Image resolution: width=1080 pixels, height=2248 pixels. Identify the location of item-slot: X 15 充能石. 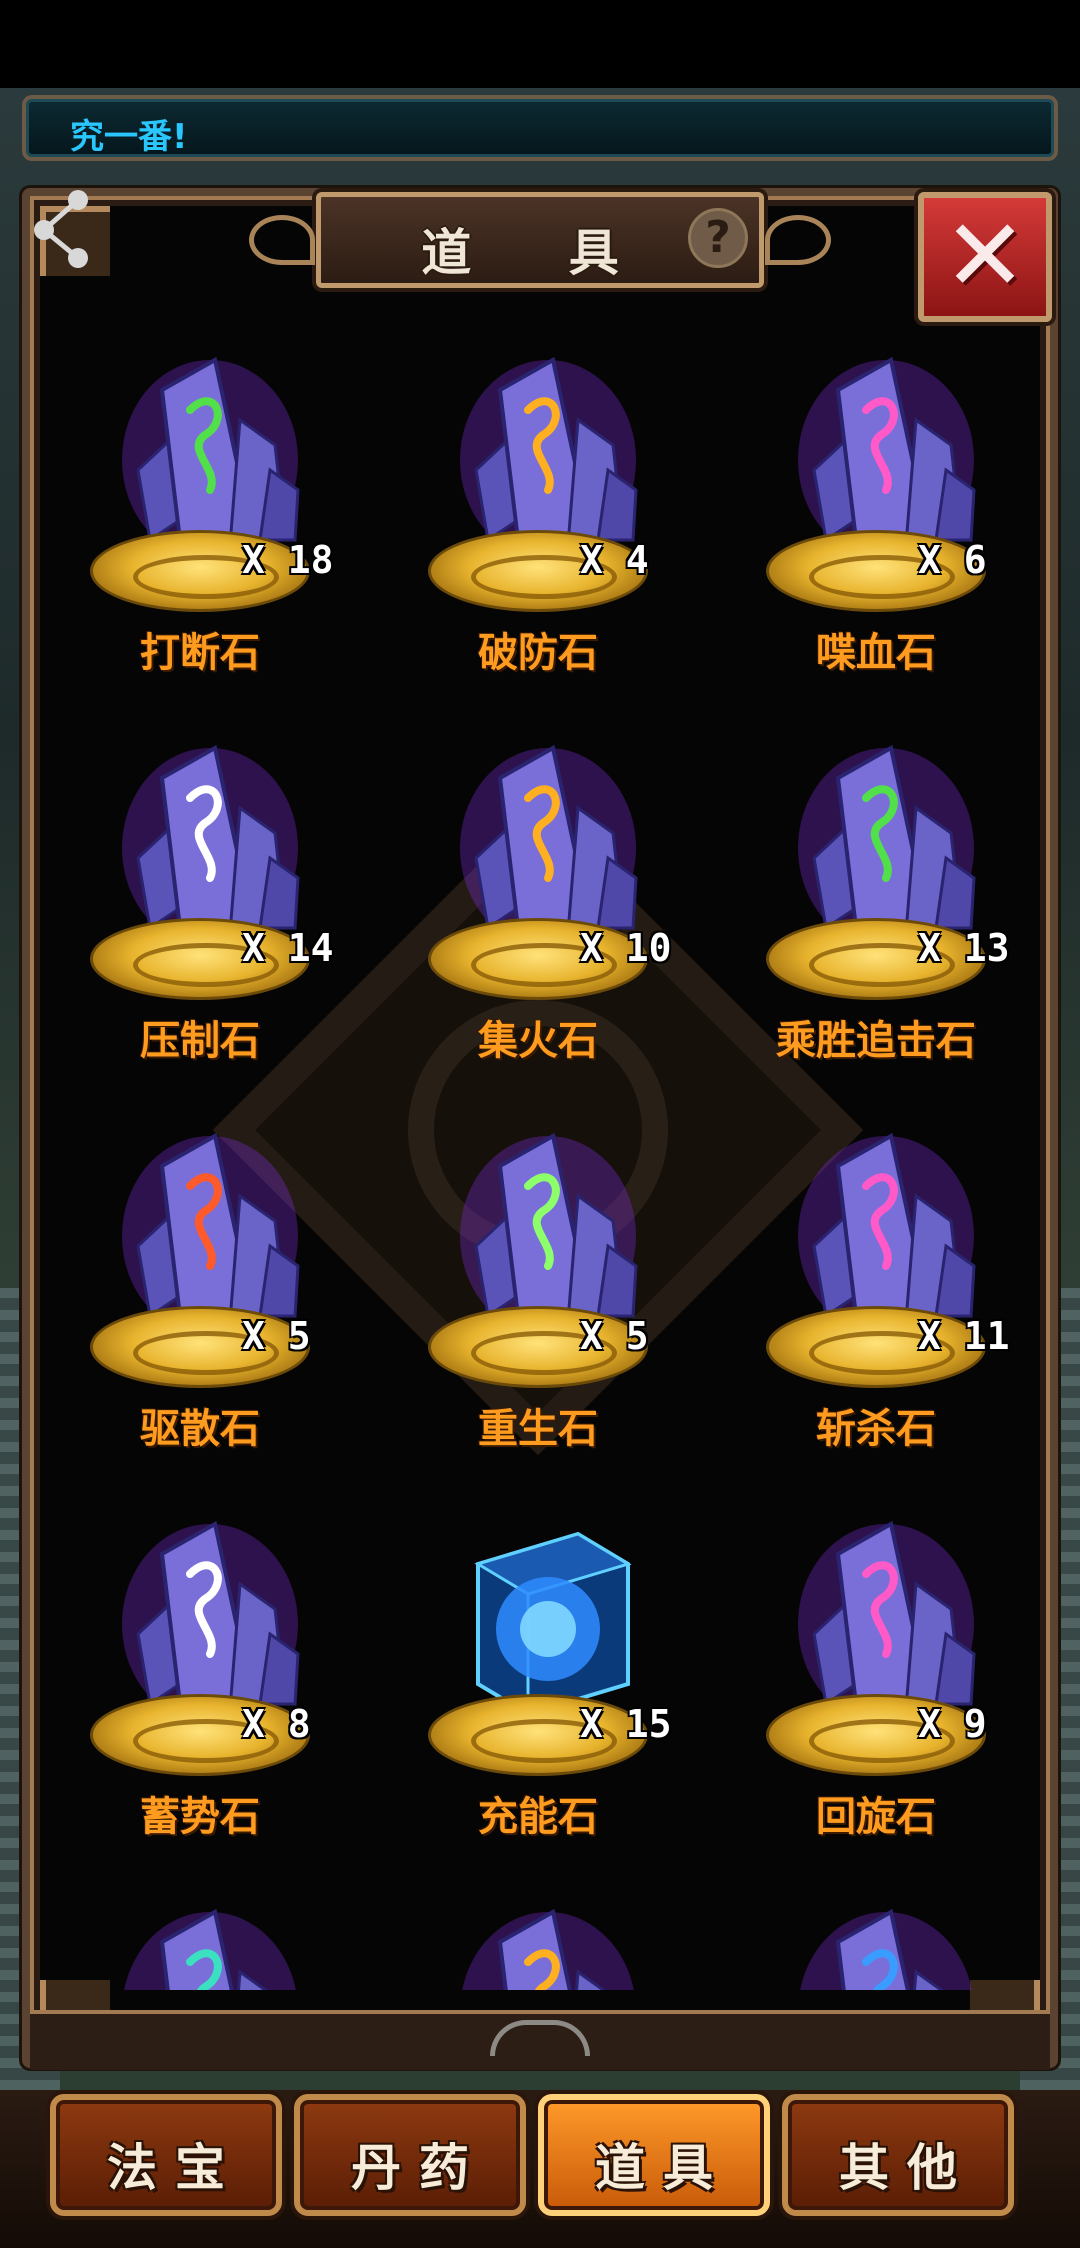
(548, 1689).